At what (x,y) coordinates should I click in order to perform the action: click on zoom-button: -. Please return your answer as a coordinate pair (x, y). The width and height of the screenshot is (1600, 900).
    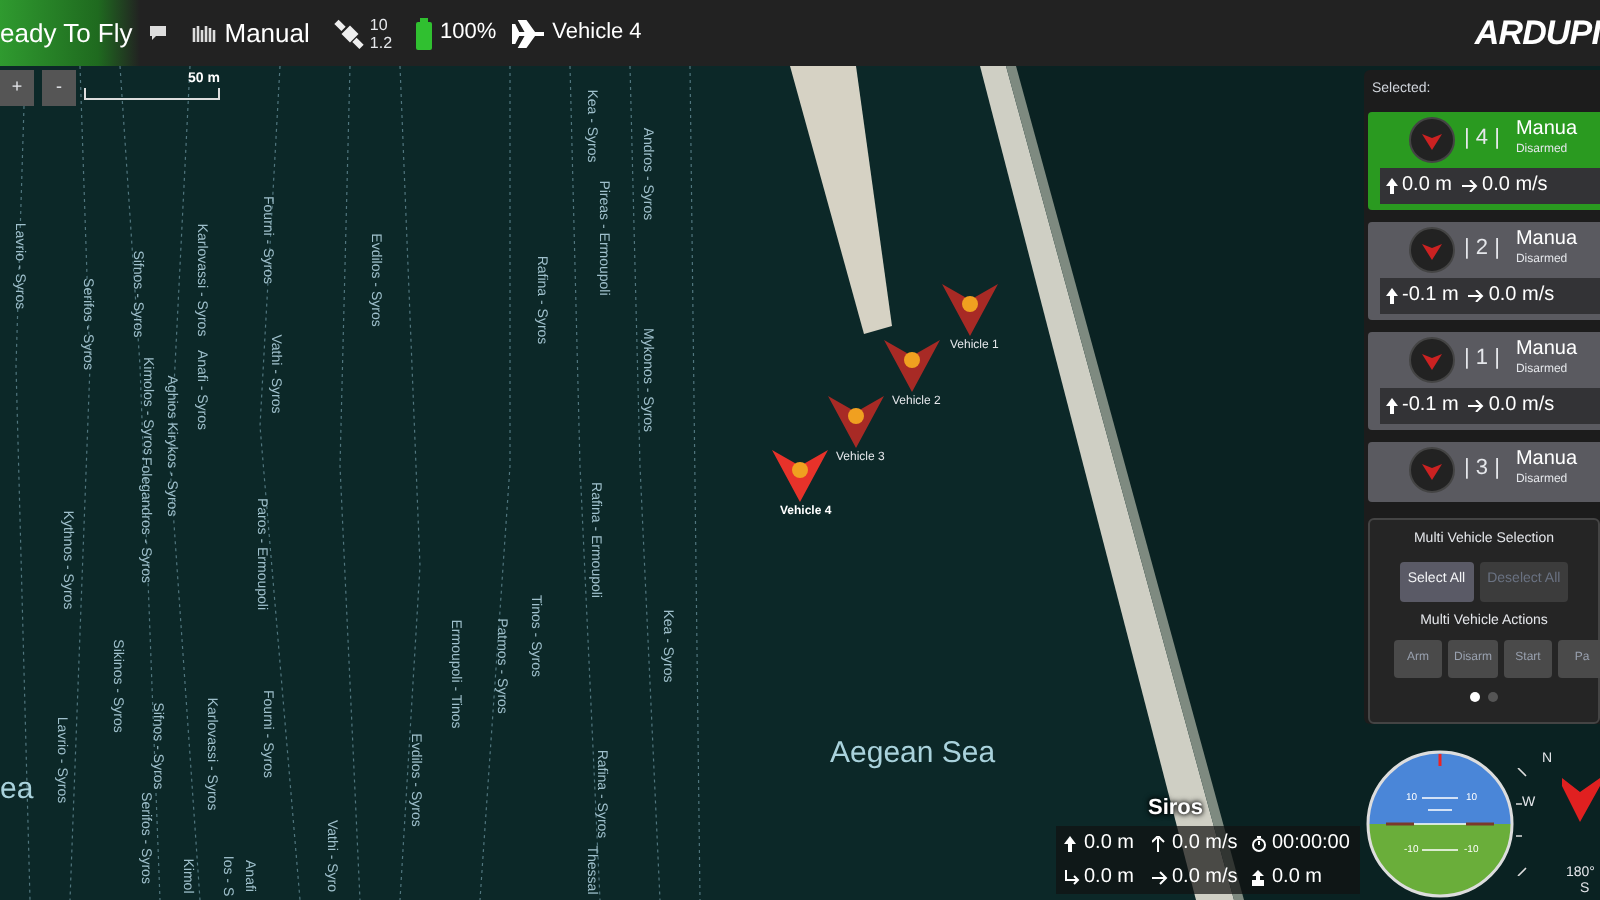
    Looking at the image, I should click on (59, 88).